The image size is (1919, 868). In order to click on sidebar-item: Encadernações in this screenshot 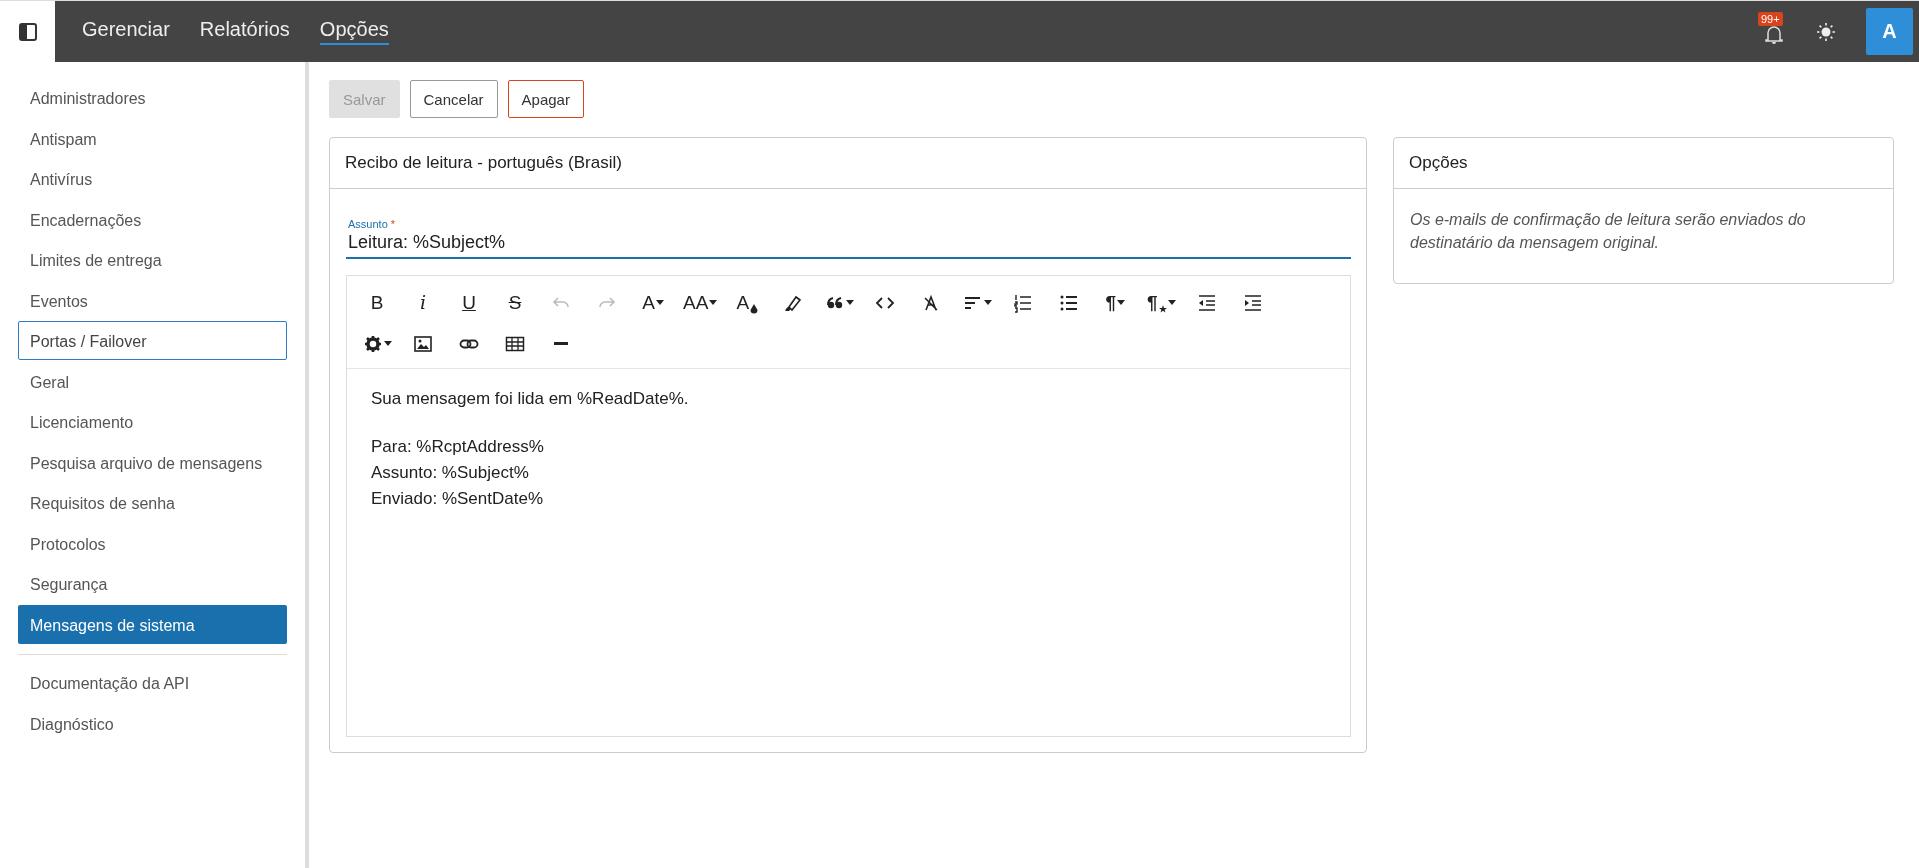, I will do `click(152, 219)`.